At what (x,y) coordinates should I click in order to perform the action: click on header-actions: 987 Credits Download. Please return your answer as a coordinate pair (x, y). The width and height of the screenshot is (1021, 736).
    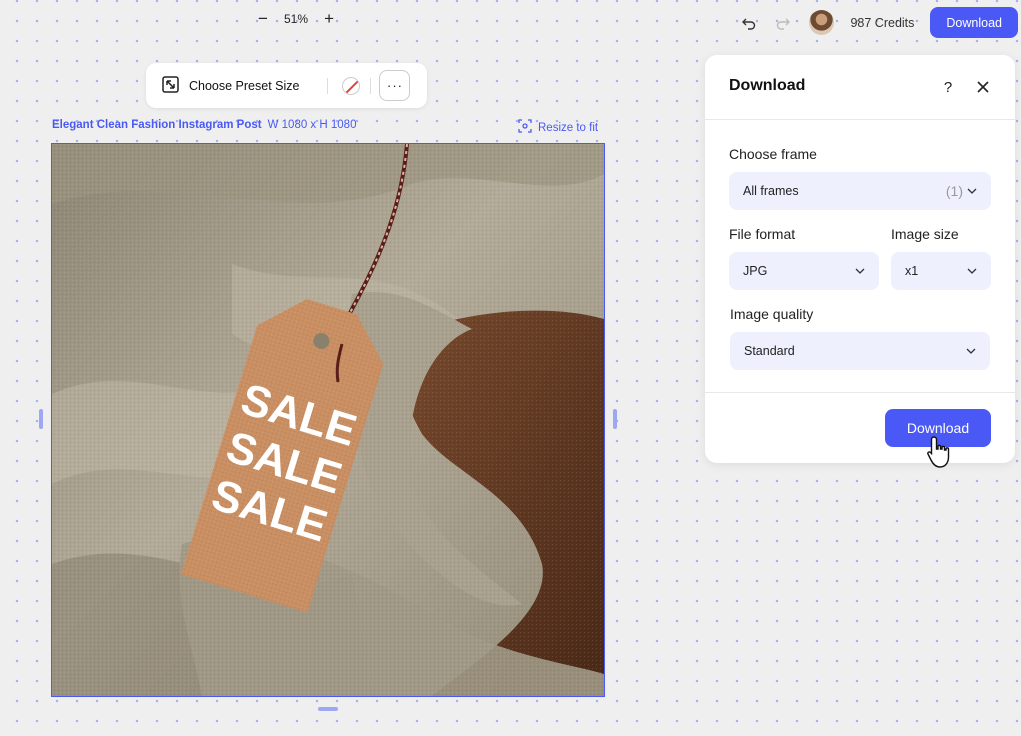
    Looking at the image, I should click on (877, 22).